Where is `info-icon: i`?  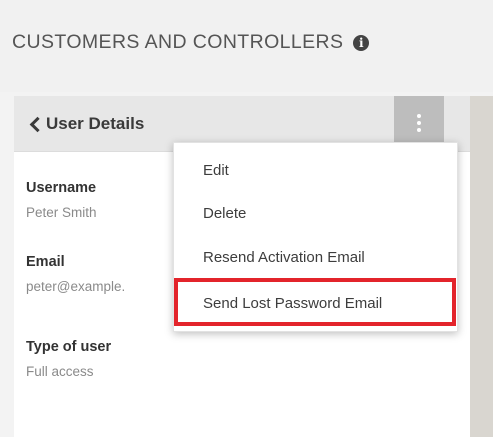 info-icon: i is located at coordinates (361, 42).